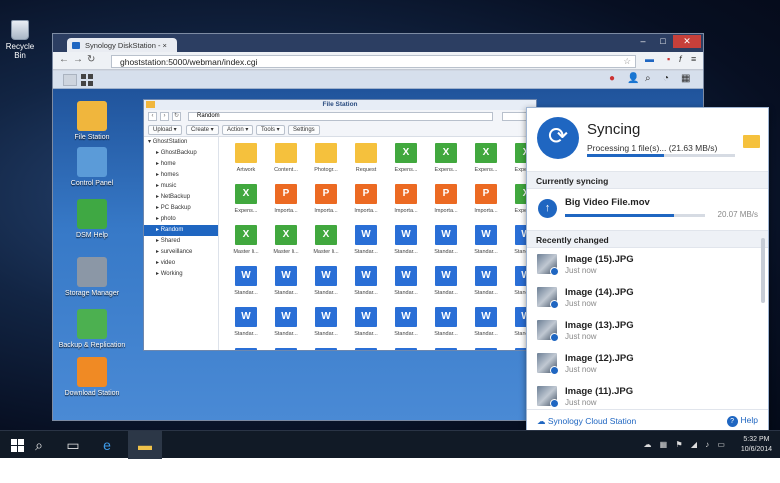  What do you see at coordinates (202, 130) in the screenshot?
I see `create-button: Create ▾` at bounding box center [202, 130].